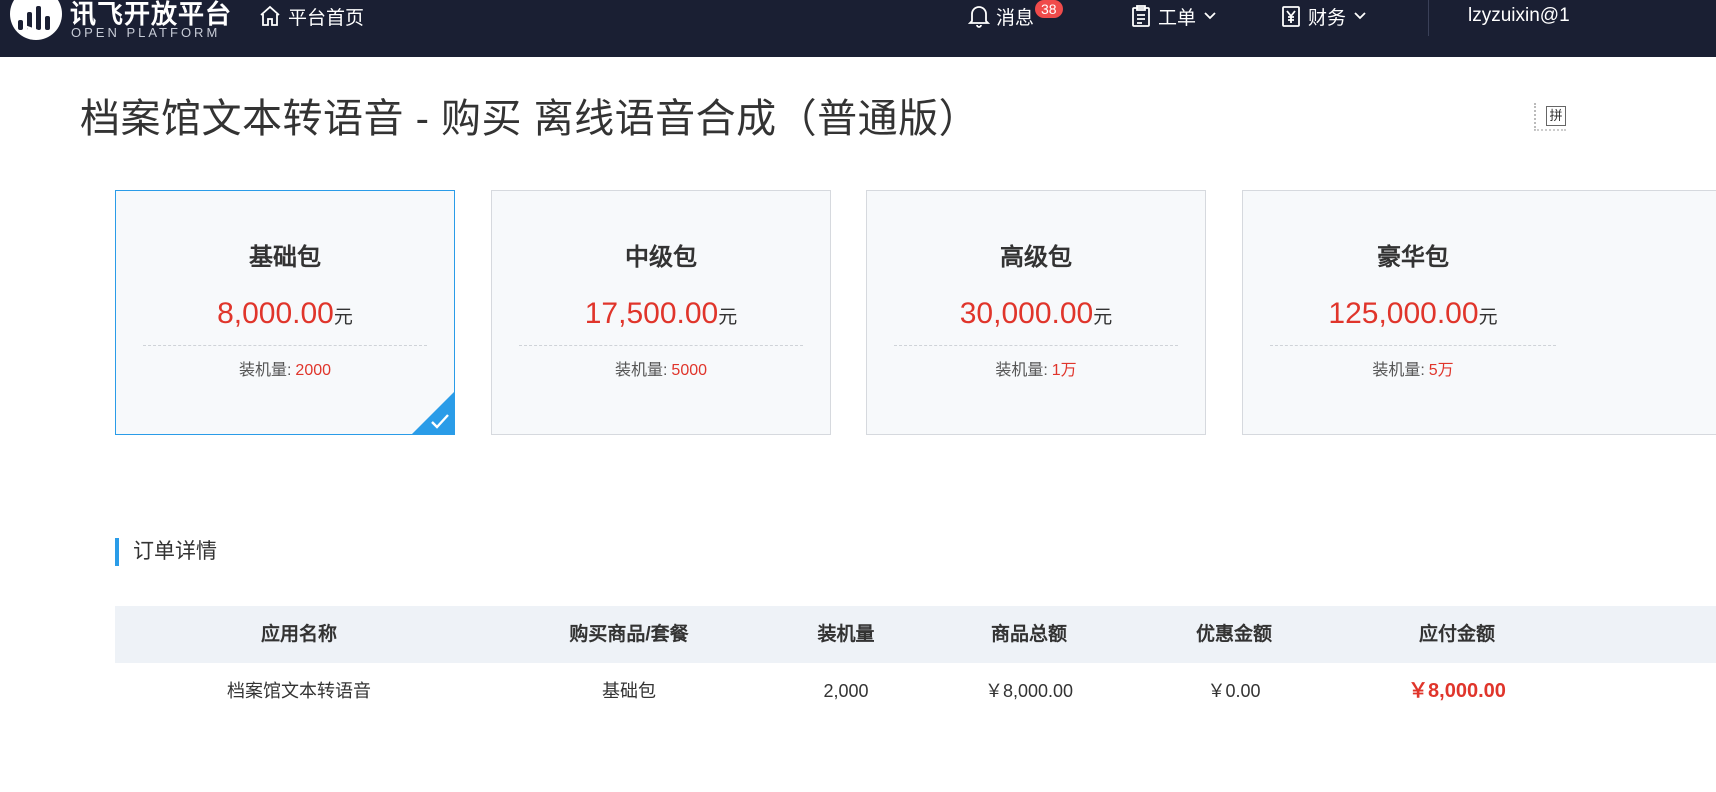 The image size is (1716, 792). I want to click on package-price: 8,000.00元, so click(285, 314).